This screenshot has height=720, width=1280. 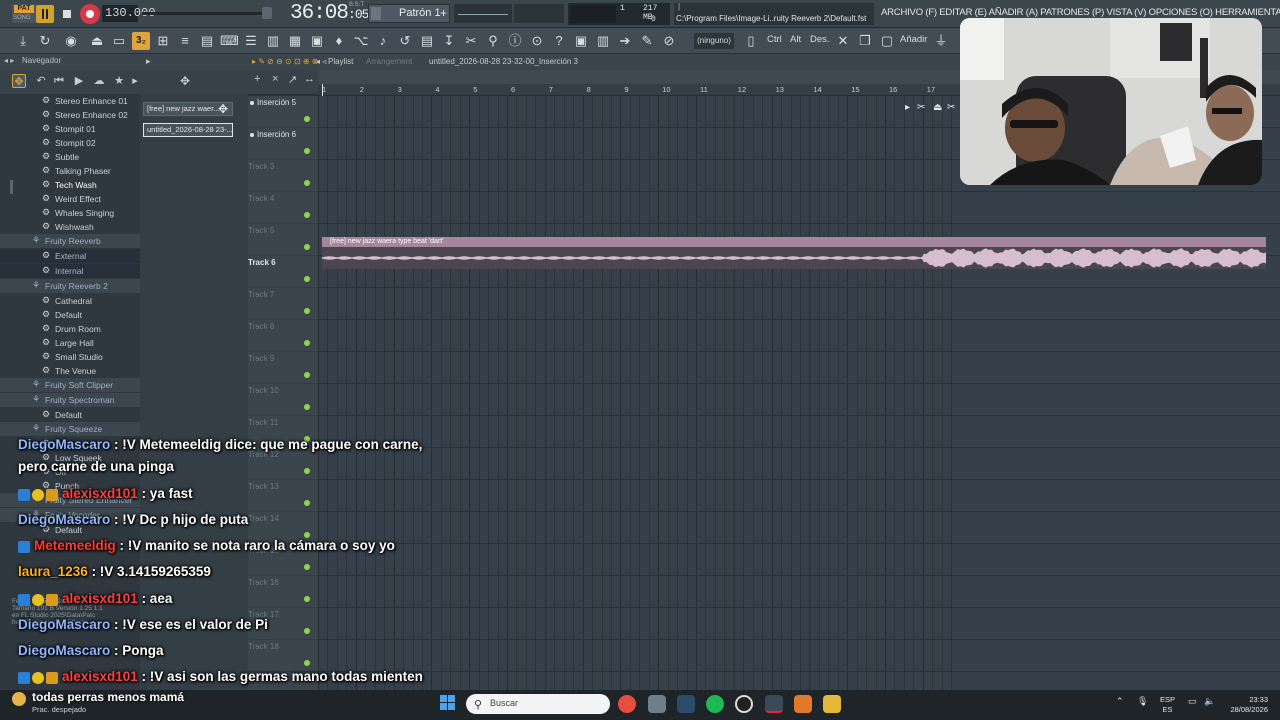 What do you see at coordinates (625, 41) in the screenshot?
I see `arrow-right-icon: ➔` at bounding box center [625, 41].